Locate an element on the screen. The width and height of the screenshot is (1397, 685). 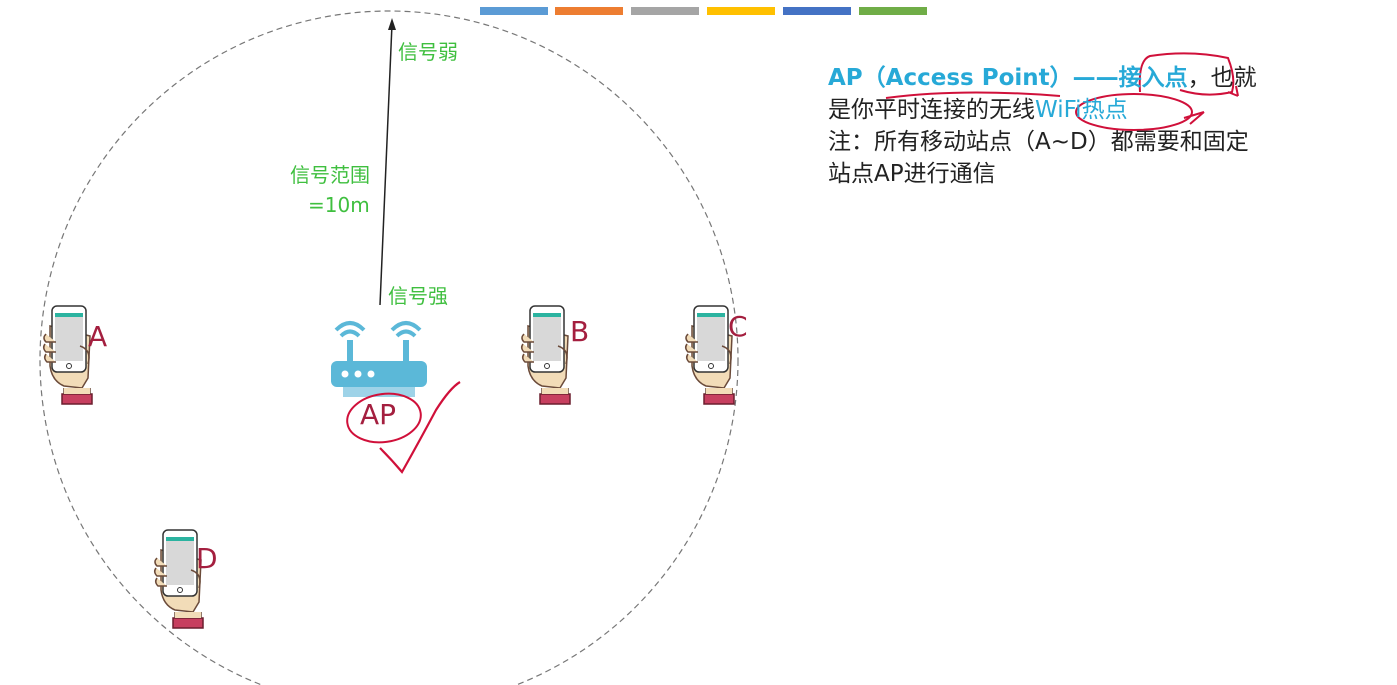
signal-range-label-line2: =10m is located at coordinates (339, 205).